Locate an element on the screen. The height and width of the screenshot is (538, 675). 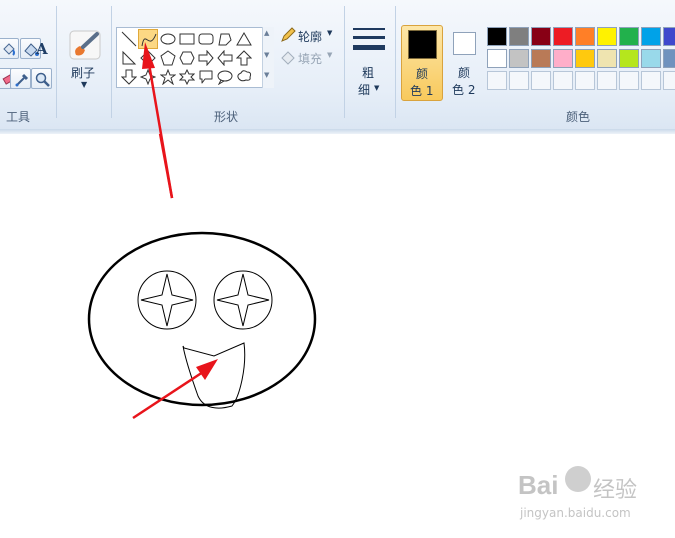
scroll-down-icon: ▼ is located at coordinates (266, 55).